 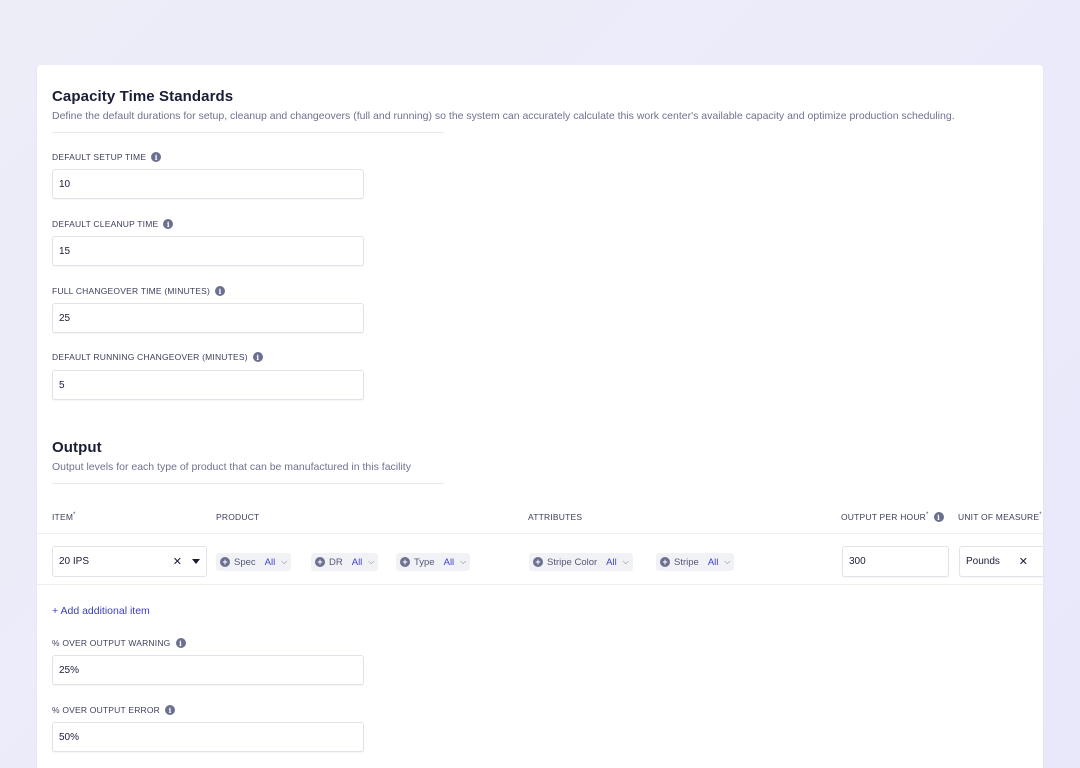 I want to click on product-filter-spec: + Spec All ⌵, so click(x=254, y=562).